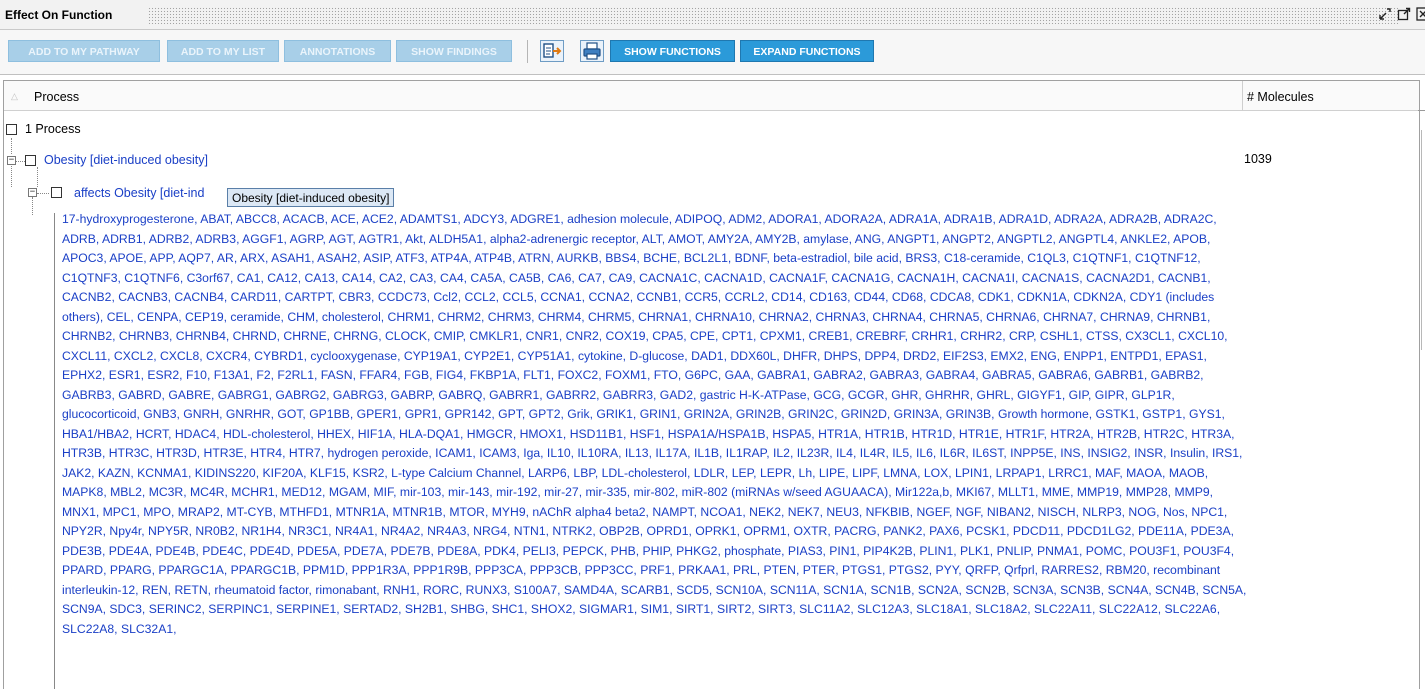 The width and height of the screenshot is (1425, 689). I want to click on window-titlebar: Effect On Function, so click(712, 15).